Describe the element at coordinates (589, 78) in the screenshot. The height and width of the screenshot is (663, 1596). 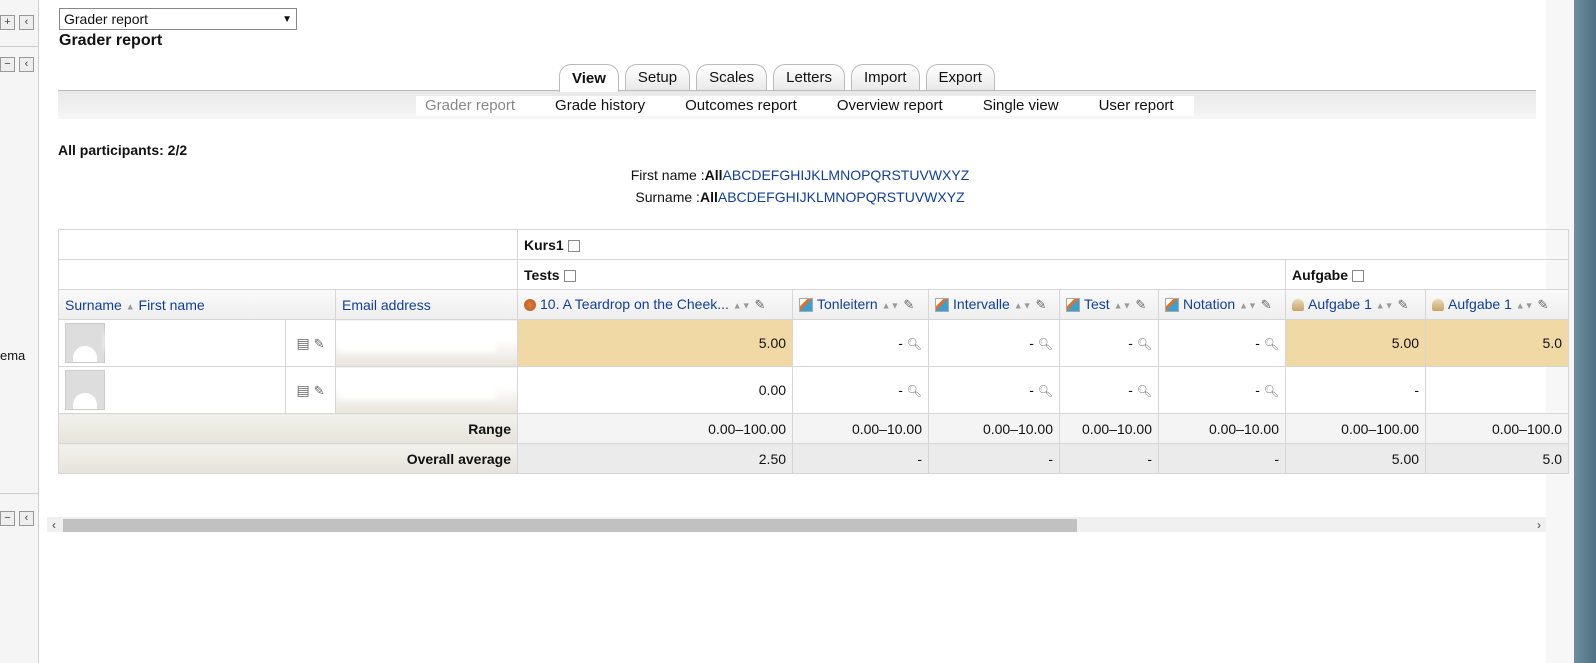
I see `tab-view: View` at that location.